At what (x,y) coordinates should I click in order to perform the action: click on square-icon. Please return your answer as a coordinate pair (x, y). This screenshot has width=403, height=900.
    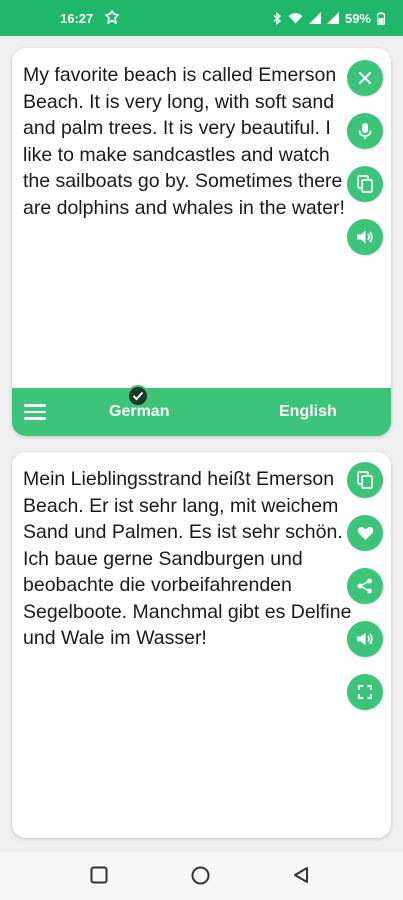
    Looking at the image, I should click on (99, 875).